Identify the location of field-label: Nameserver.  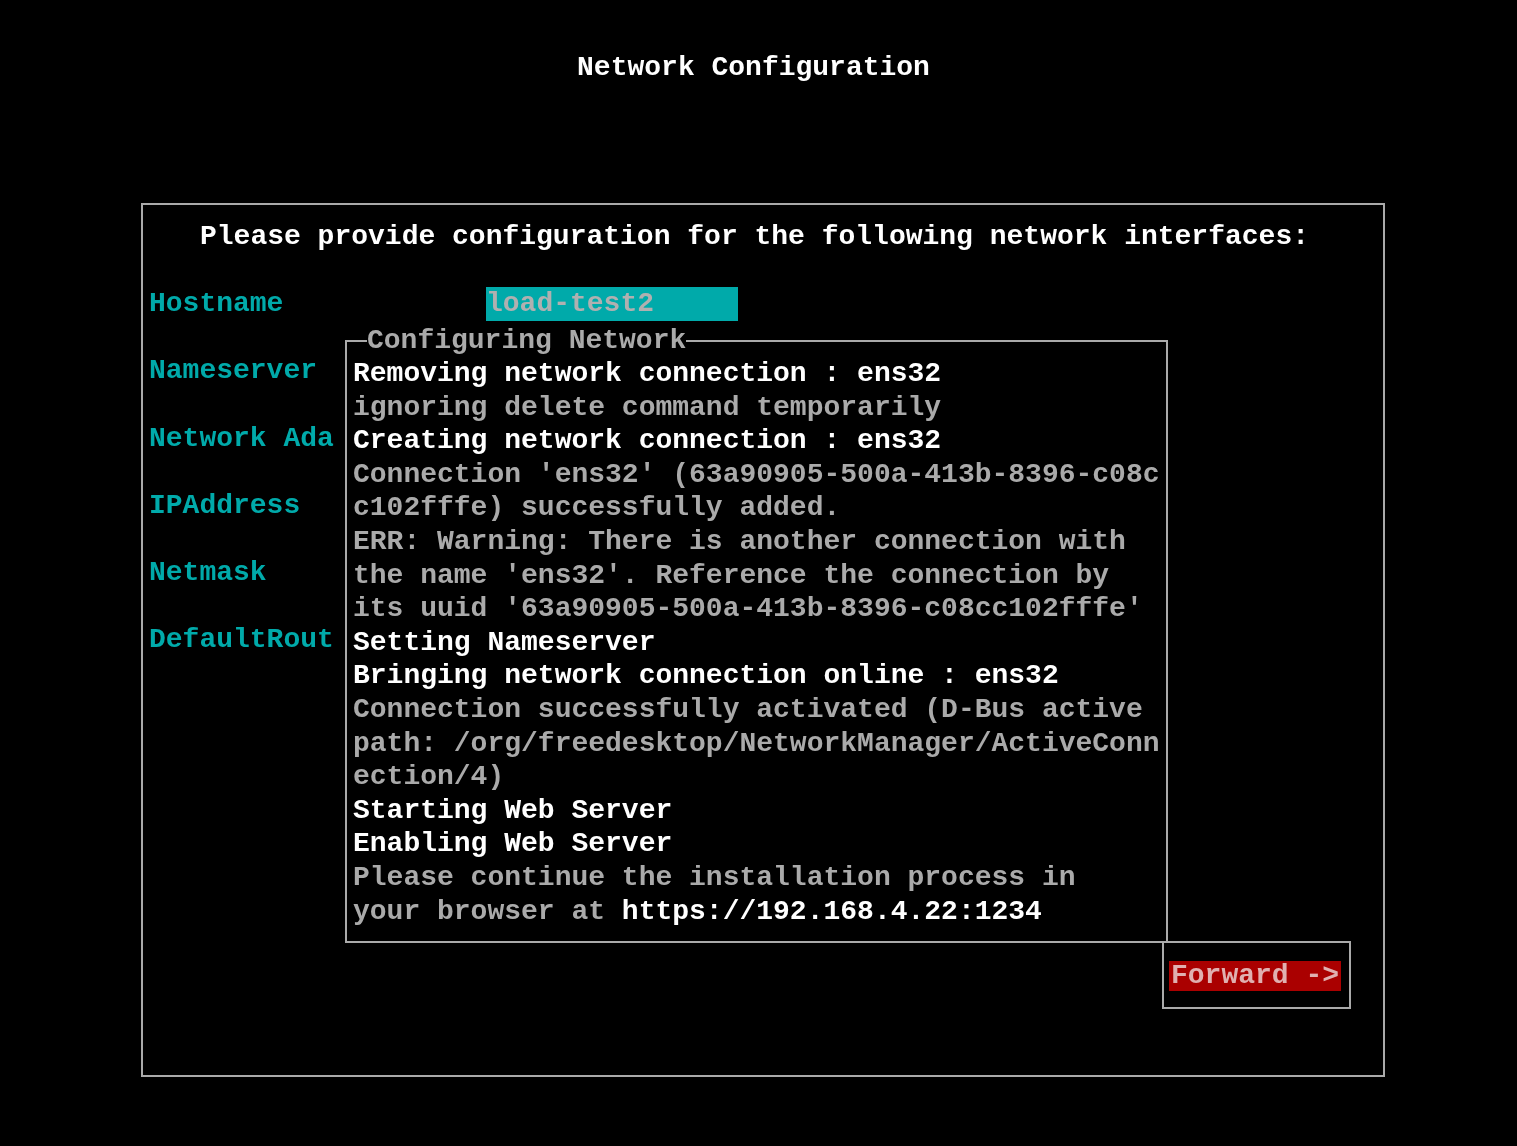
(233, 371).